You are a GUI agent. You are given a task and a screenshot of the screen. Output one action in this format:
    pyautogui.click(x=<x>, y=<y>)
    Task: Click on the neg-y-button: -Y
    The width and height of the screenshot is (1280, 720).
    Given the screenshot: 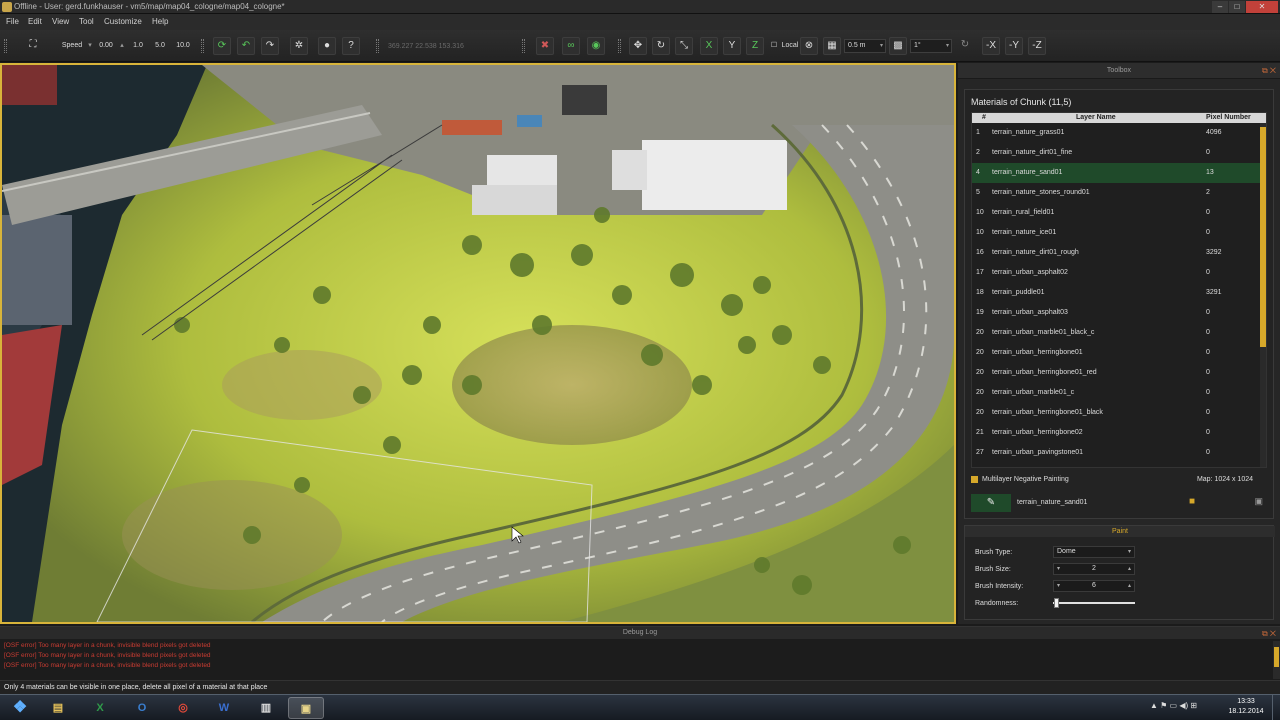 What is the action you would take?
    pyautogui.click(x=1014, y=46)
    